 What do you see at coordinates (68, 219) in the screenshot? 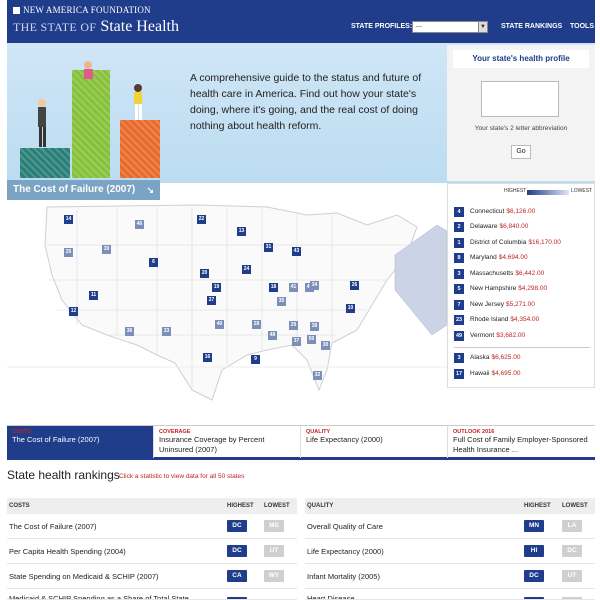
I see `state-rank-badge: 14` at bounding box center [68, 219].